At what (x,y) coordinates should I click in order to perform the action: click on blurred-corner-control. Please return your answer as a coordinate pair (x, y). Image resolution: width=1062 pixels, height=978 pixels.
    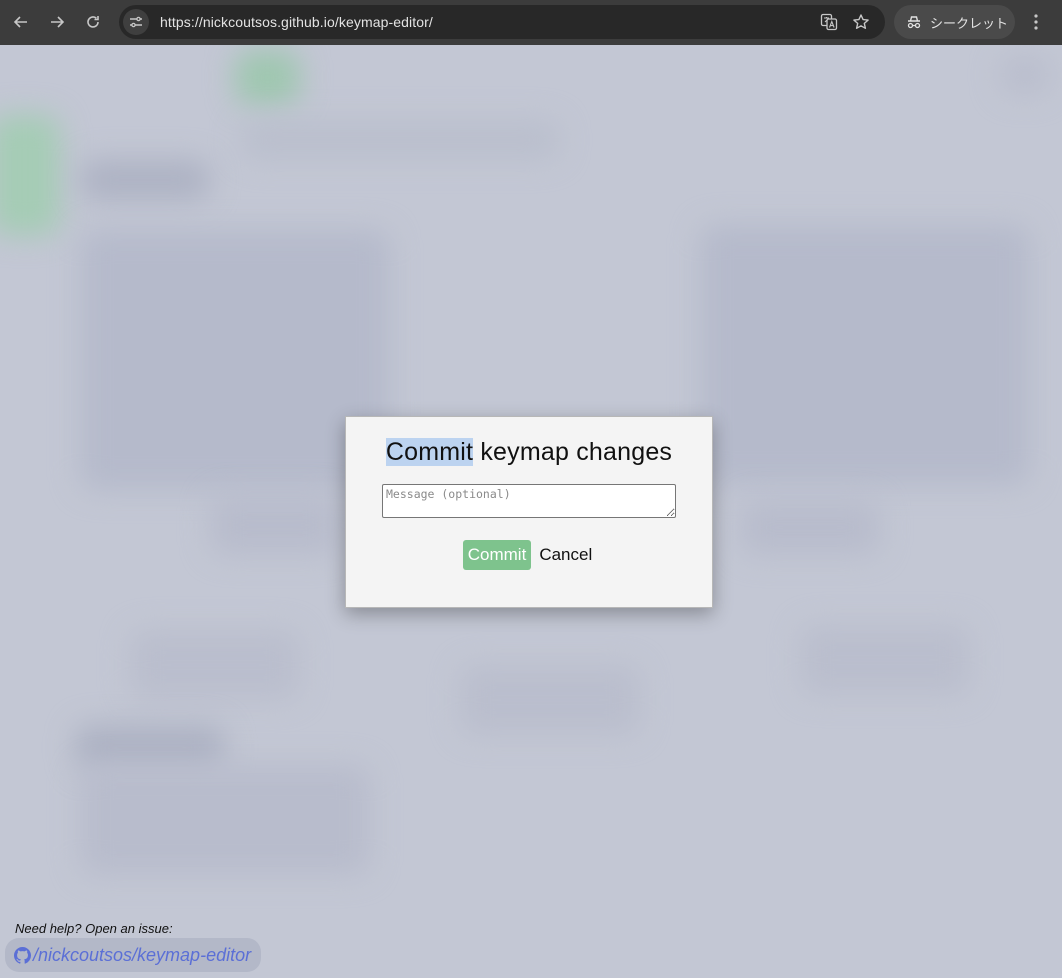
    Looking at the image, I should click on (1025, 75).